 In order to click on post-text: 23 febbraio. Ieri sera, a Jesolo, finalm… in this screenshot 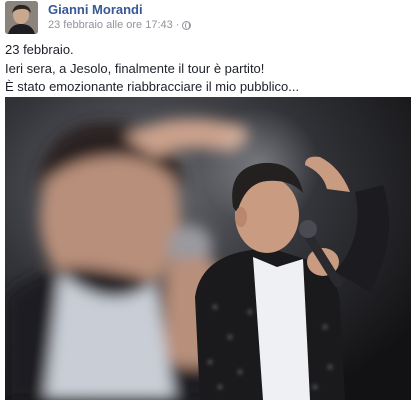, I will do `click(207, 69)`.